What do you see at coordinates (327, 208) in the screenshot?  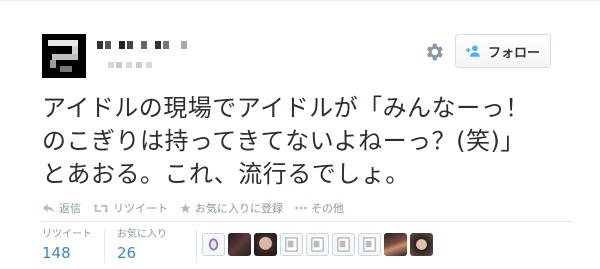 I see `more-label: その他` at bounding box center [327, 208].